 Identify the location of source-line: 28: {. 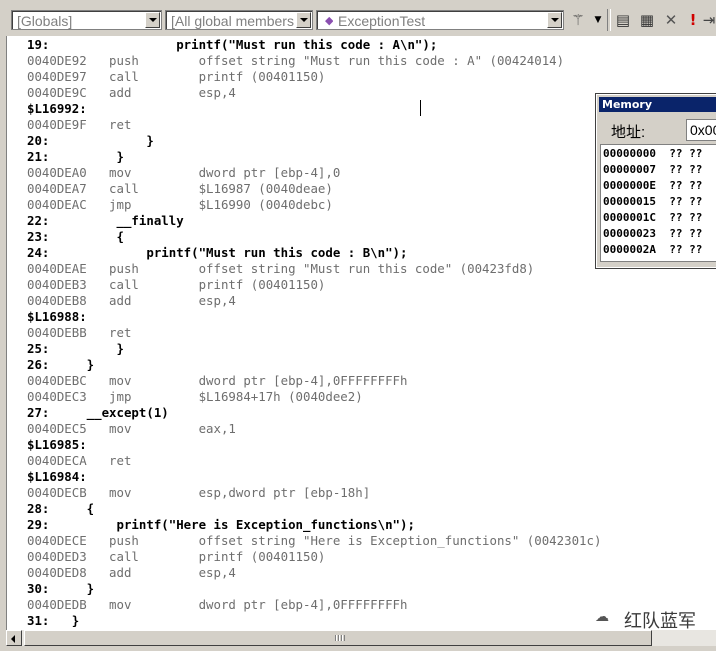
(61, 508).